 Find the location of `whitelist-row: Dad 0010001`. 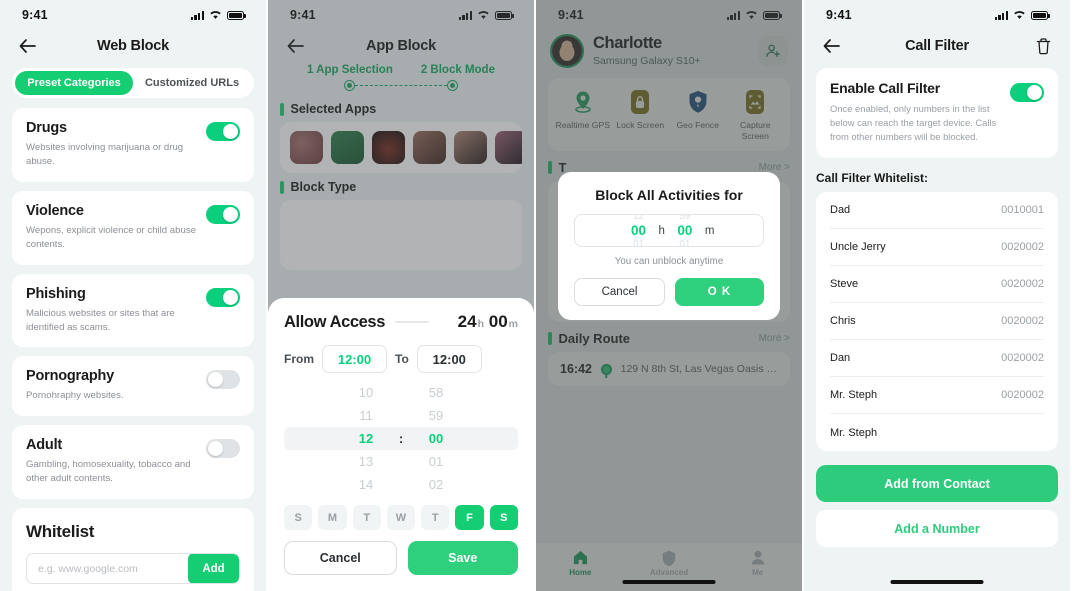

whitelist-row: Dad 0010001 is located at coordinates (937, 211).